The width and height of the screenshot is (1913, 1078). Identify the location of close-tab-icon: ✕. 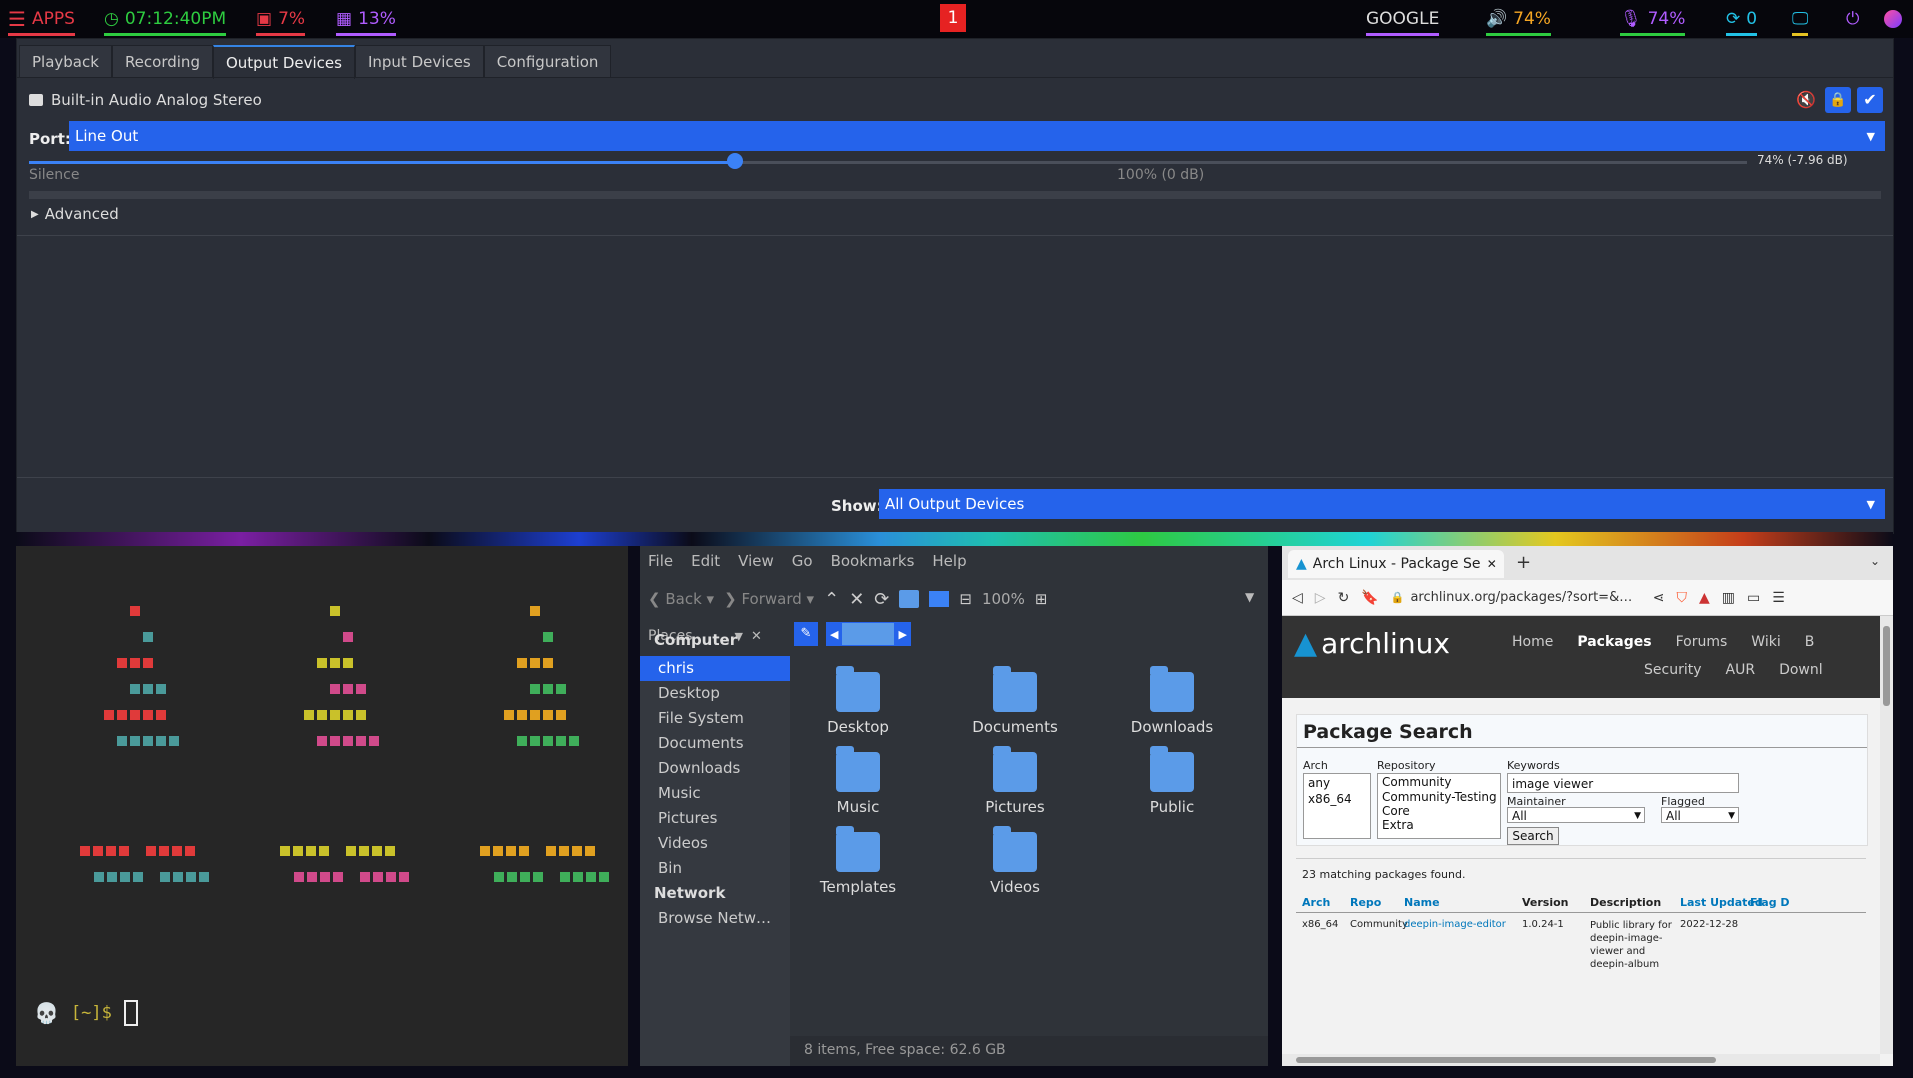
(1492, 564).